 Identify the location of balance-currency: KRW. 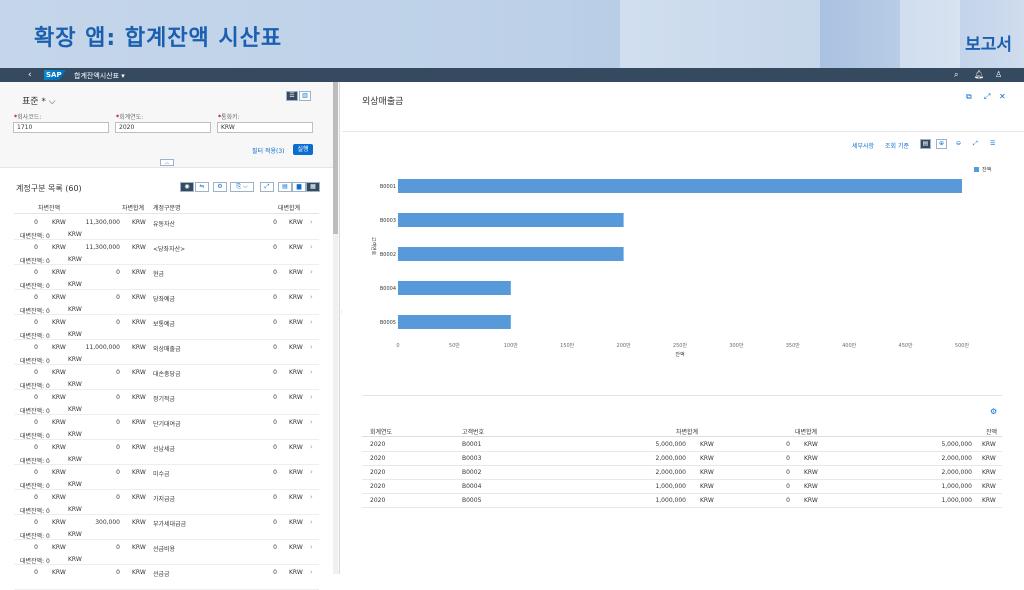
(989, 458).